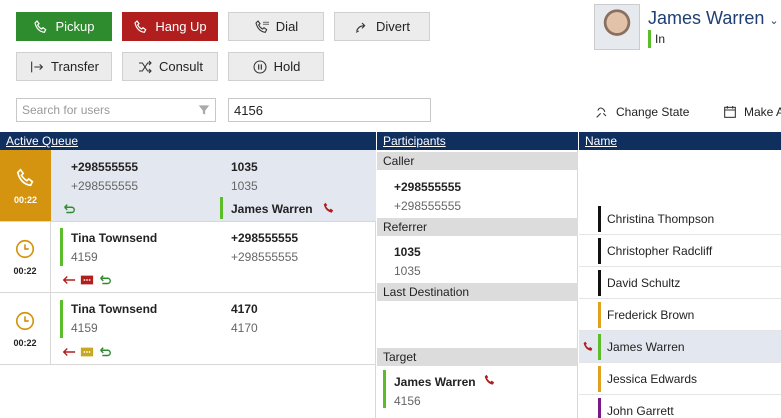  What do you see at coordinates (774, 21) in the screenshot?
I see `chevron-down-icon: ⌄` at bounding box center [774, 21].